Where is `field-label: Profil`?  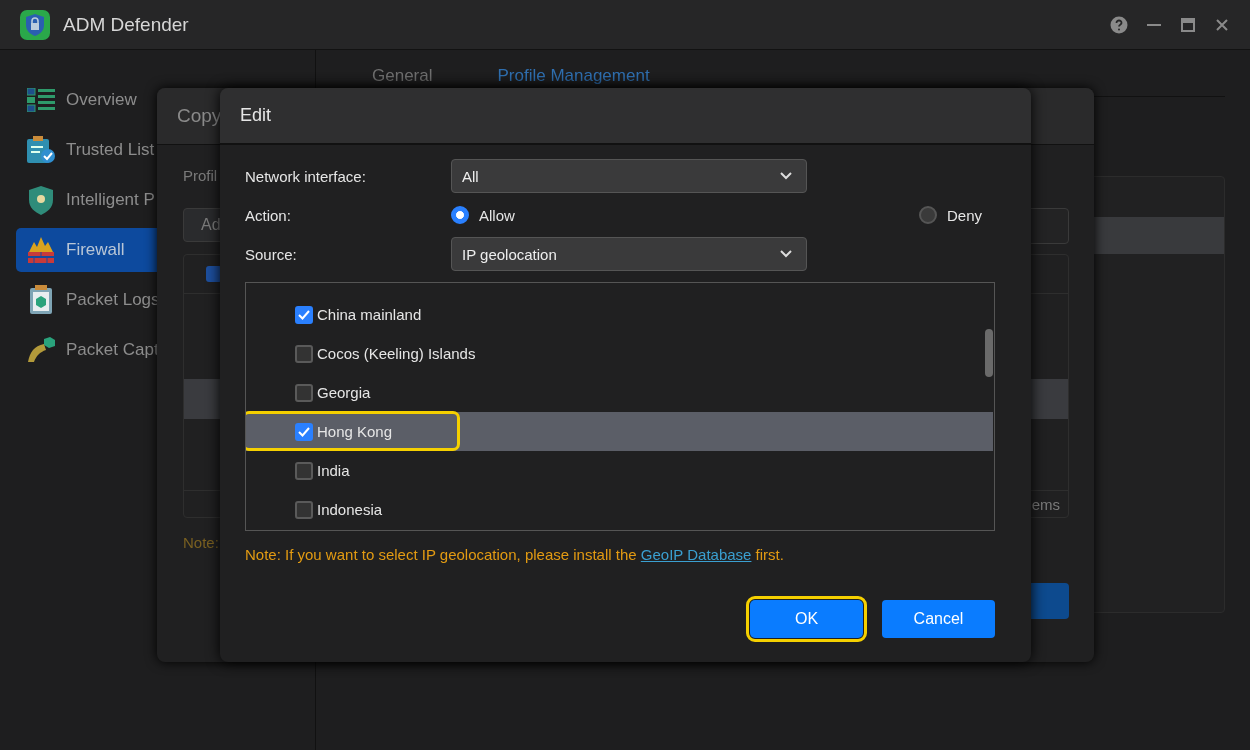 field-label: Profil is located at coordinates (200, 175).